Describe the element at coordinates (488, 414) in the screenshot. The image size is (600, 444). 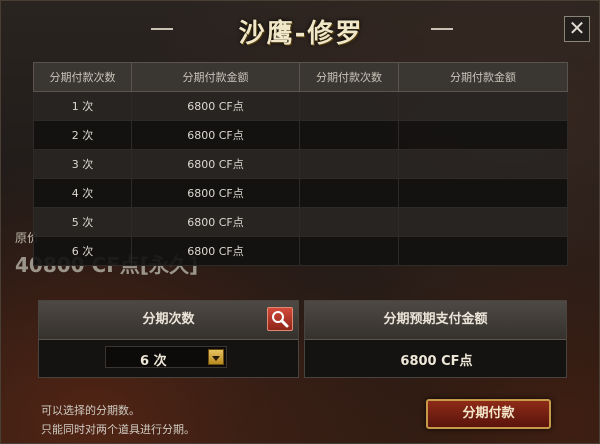
I see `installment-pay-button: 分期付款` at that location.